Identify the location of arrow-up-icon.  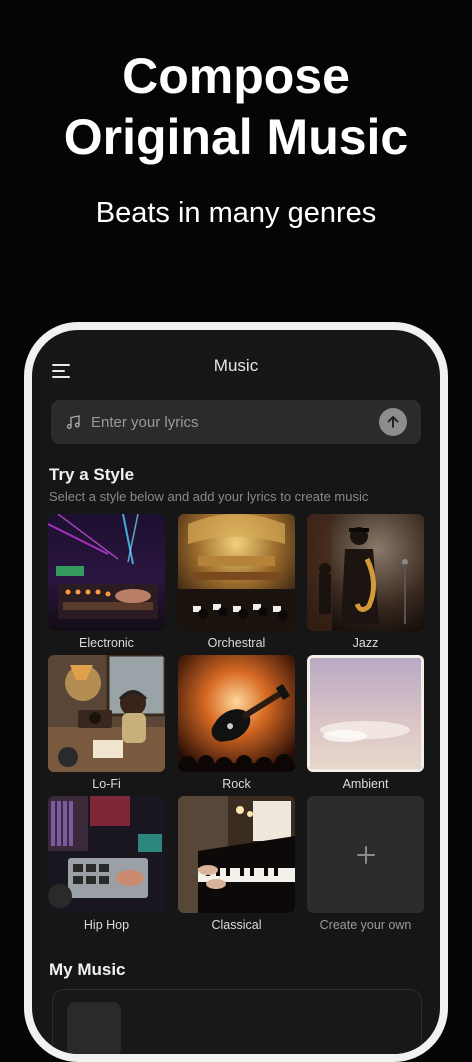
(393, 422).